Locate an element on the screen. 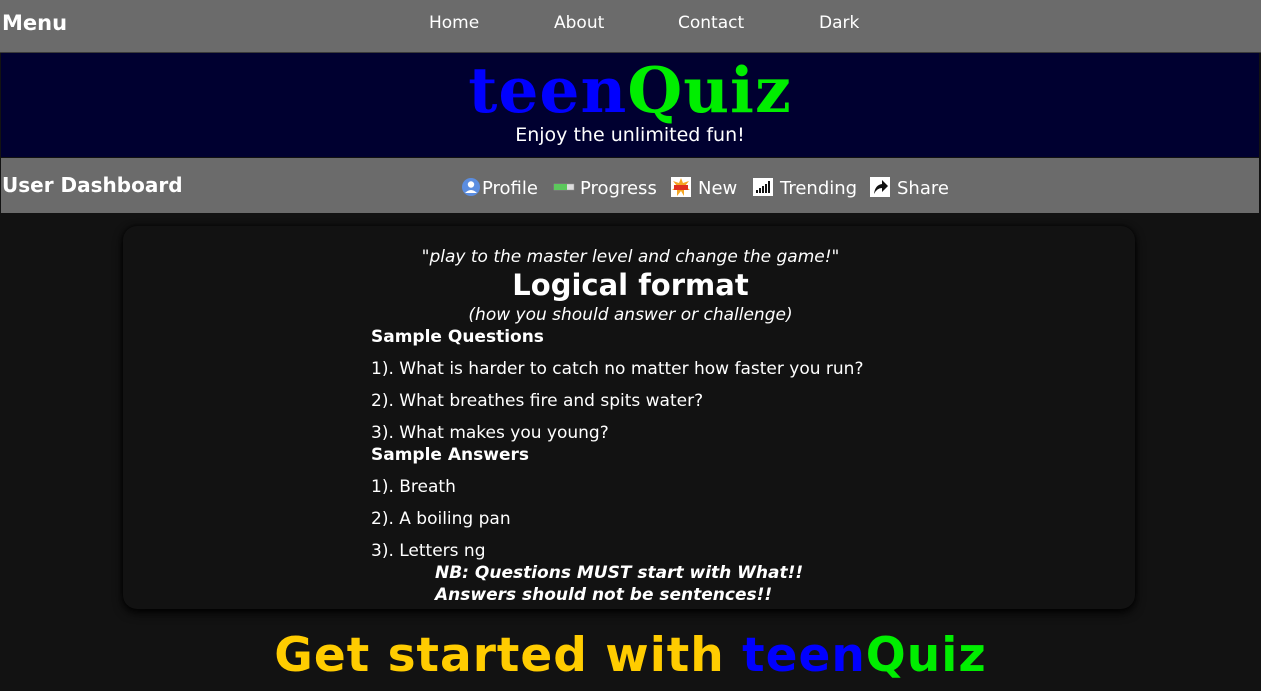 Image resolution: width=1261 pixels, height=691 pixels. sample-questions-heading: Sample Questions is located at coordinates (457, 337).